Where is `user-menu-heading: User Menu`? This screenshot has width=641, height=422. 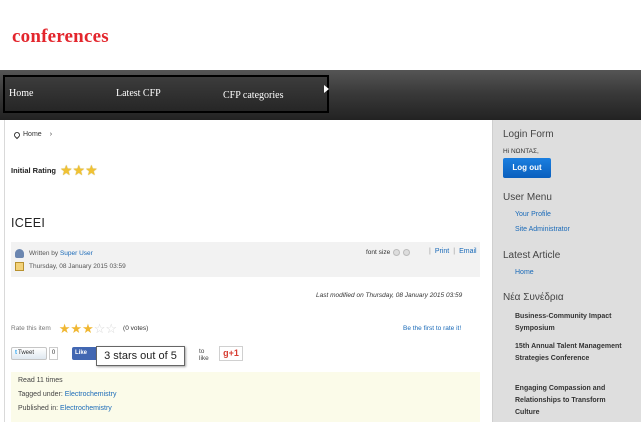 user-menu-heading: User Menu is located at coordinates (527, 197).